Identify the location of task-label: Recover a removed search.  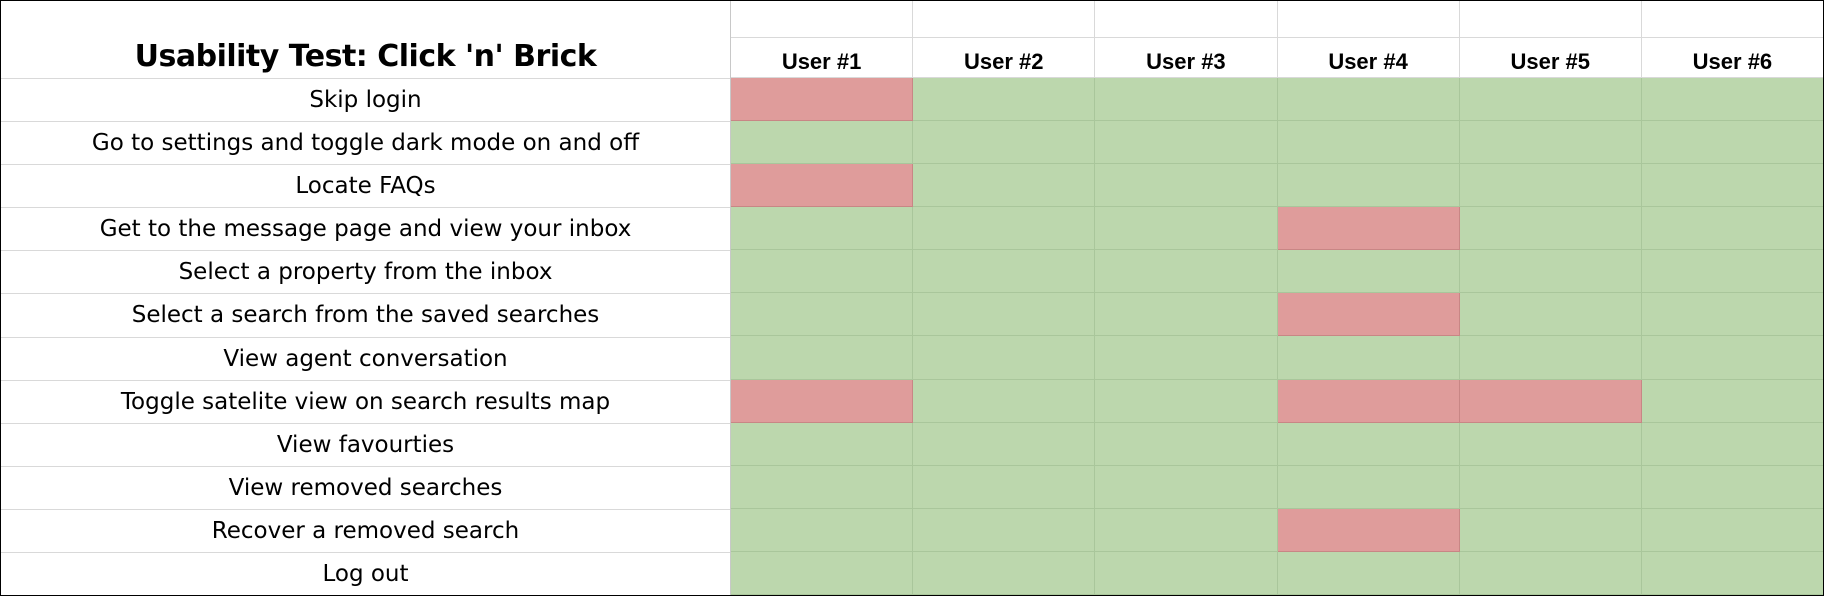
(365, 530).